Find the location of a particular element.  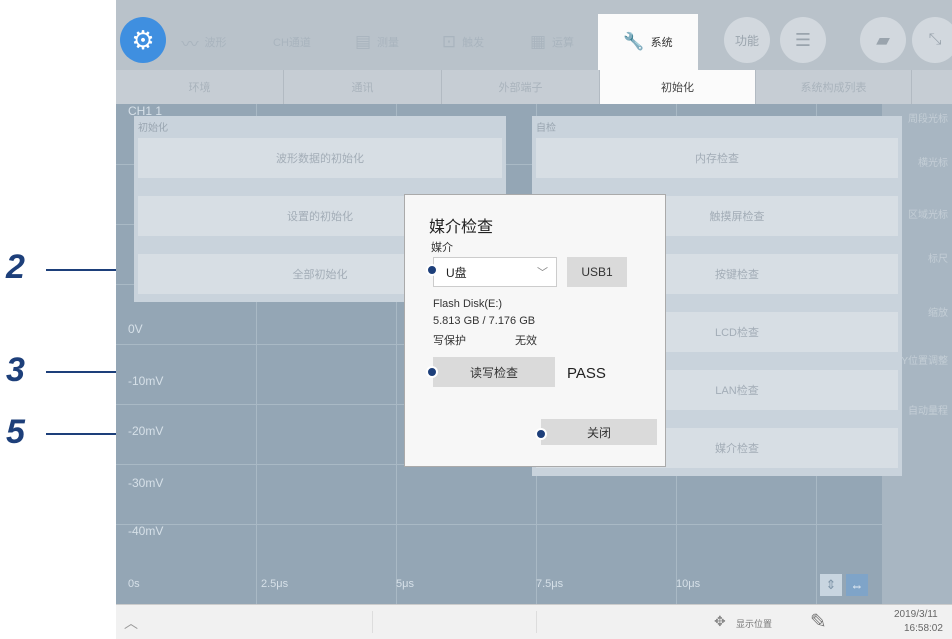

init-panel-title: 初始化 is located at coordinates (153, 128).